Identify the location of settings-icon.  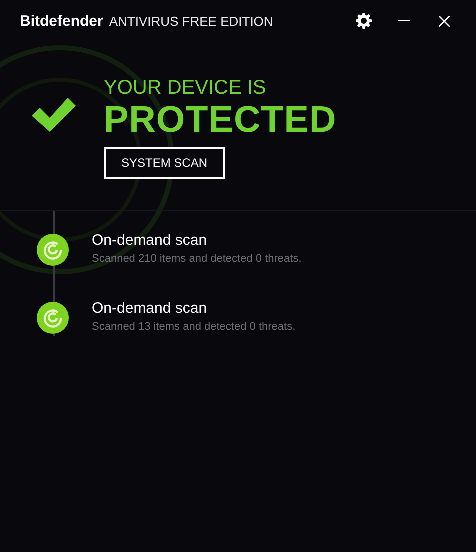
(364, 21).